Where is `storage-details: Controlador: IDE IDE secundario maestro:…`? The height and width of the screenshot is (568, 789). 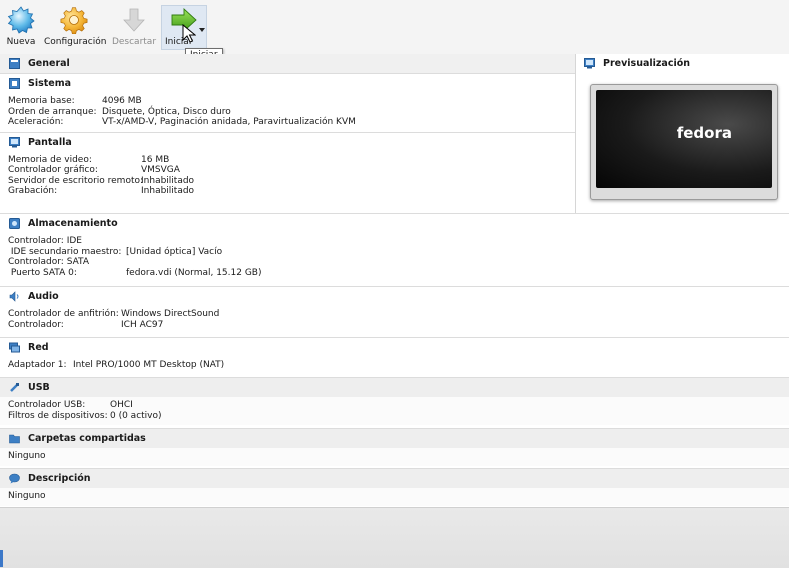
storage-details: Controlador: IDE IDE secundario maestro:… is located at coordinates (394, 257).